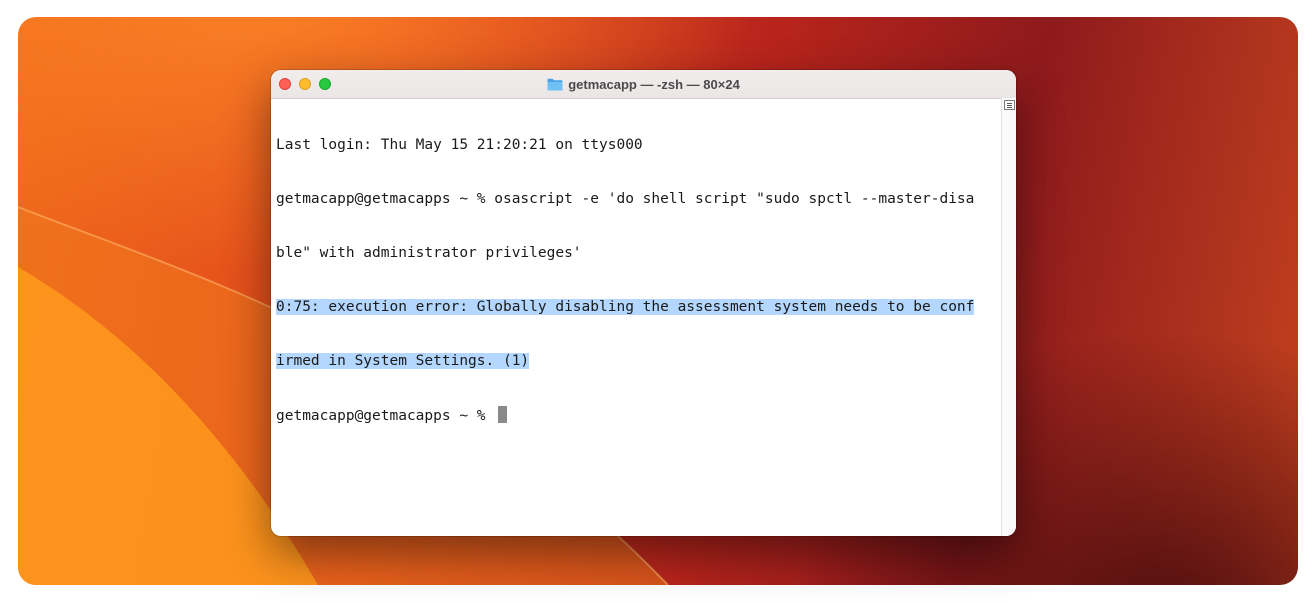  I want to click on window-title: getmacapp — -zsh — 80×24, so click(654, 84).